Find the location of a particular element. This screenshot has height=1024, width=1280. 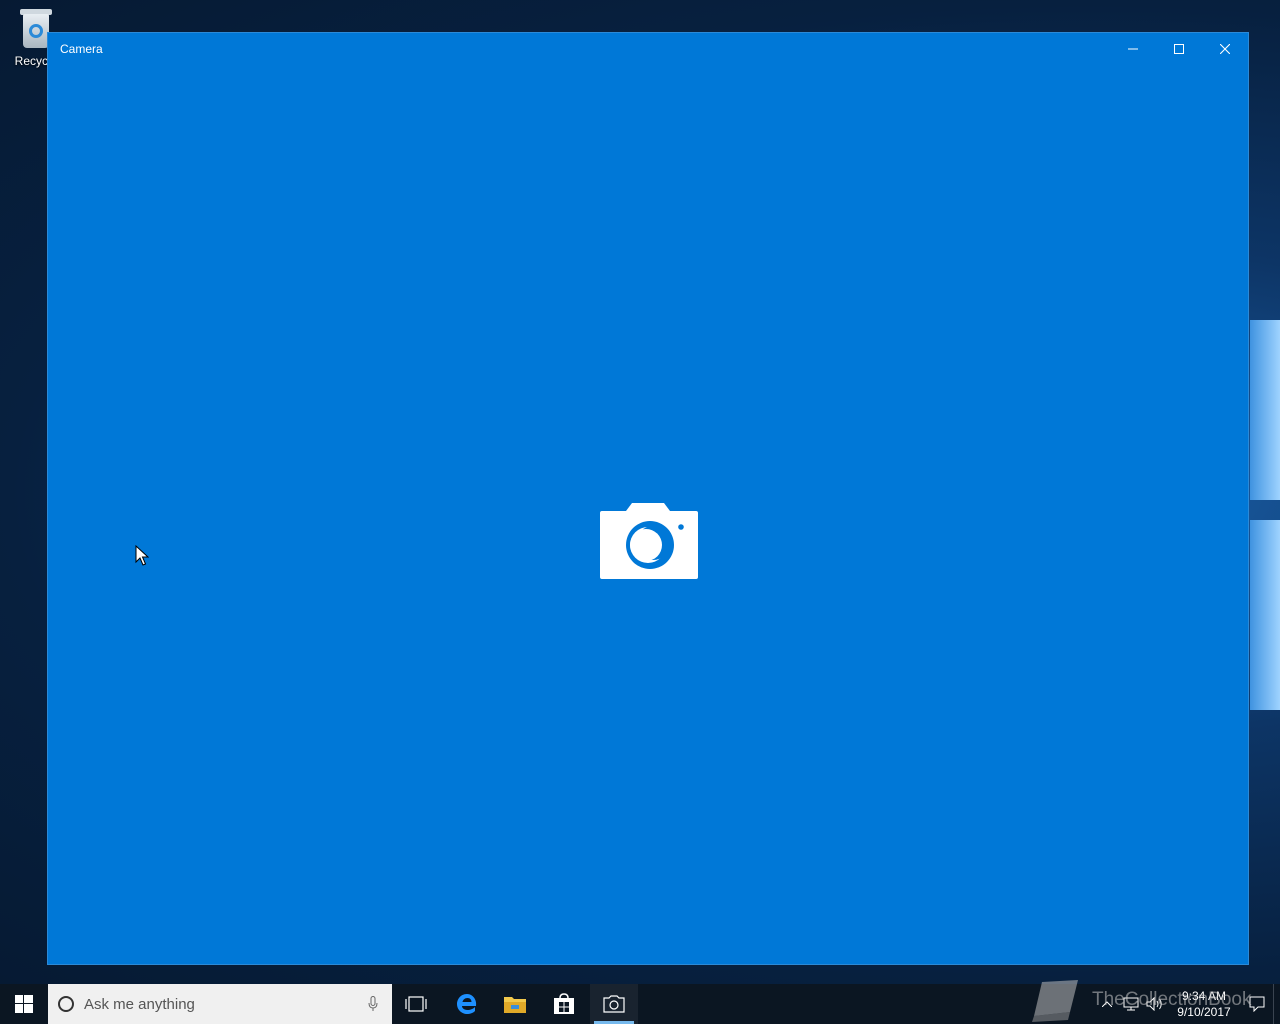

maximize-button is located at coordinates (1179, 49).